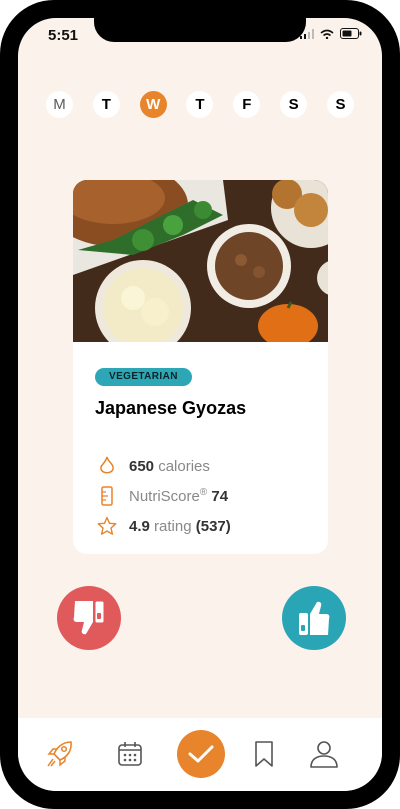 The image size is (400, 809). What do you see at coordinates (247, 104) in the screenshot?
I see `day-friday: F` at bounding box center [247, 104].